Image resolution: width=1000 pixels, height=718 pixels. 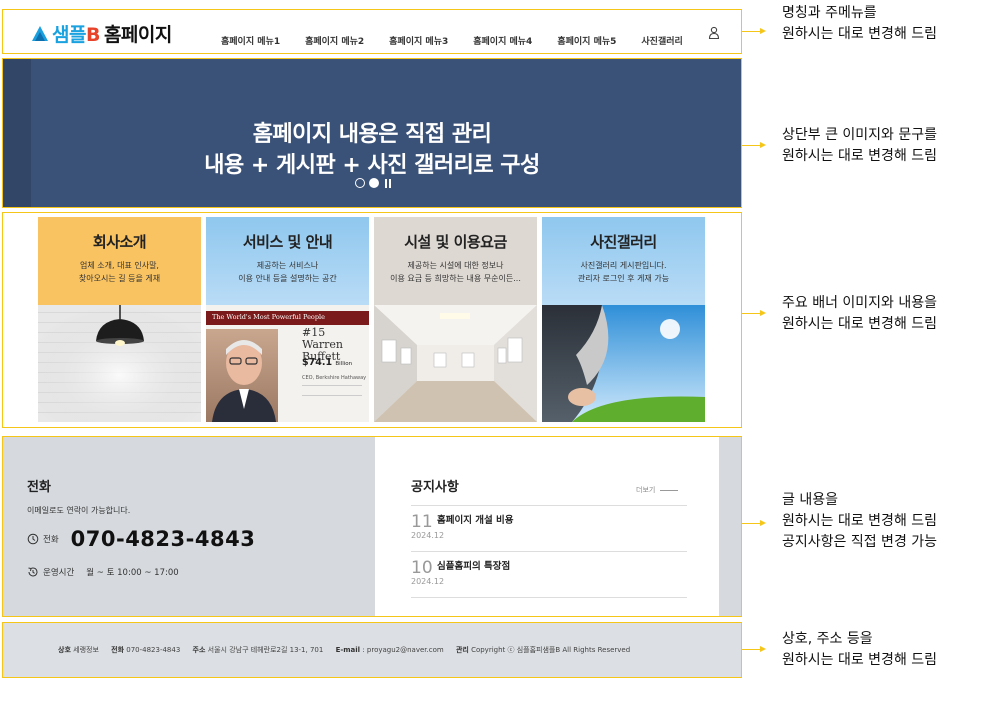 I want to click on hours-row: 운영시간 월 ~ 토 10:00 ~ 17:00, so click(x=103, y=572).